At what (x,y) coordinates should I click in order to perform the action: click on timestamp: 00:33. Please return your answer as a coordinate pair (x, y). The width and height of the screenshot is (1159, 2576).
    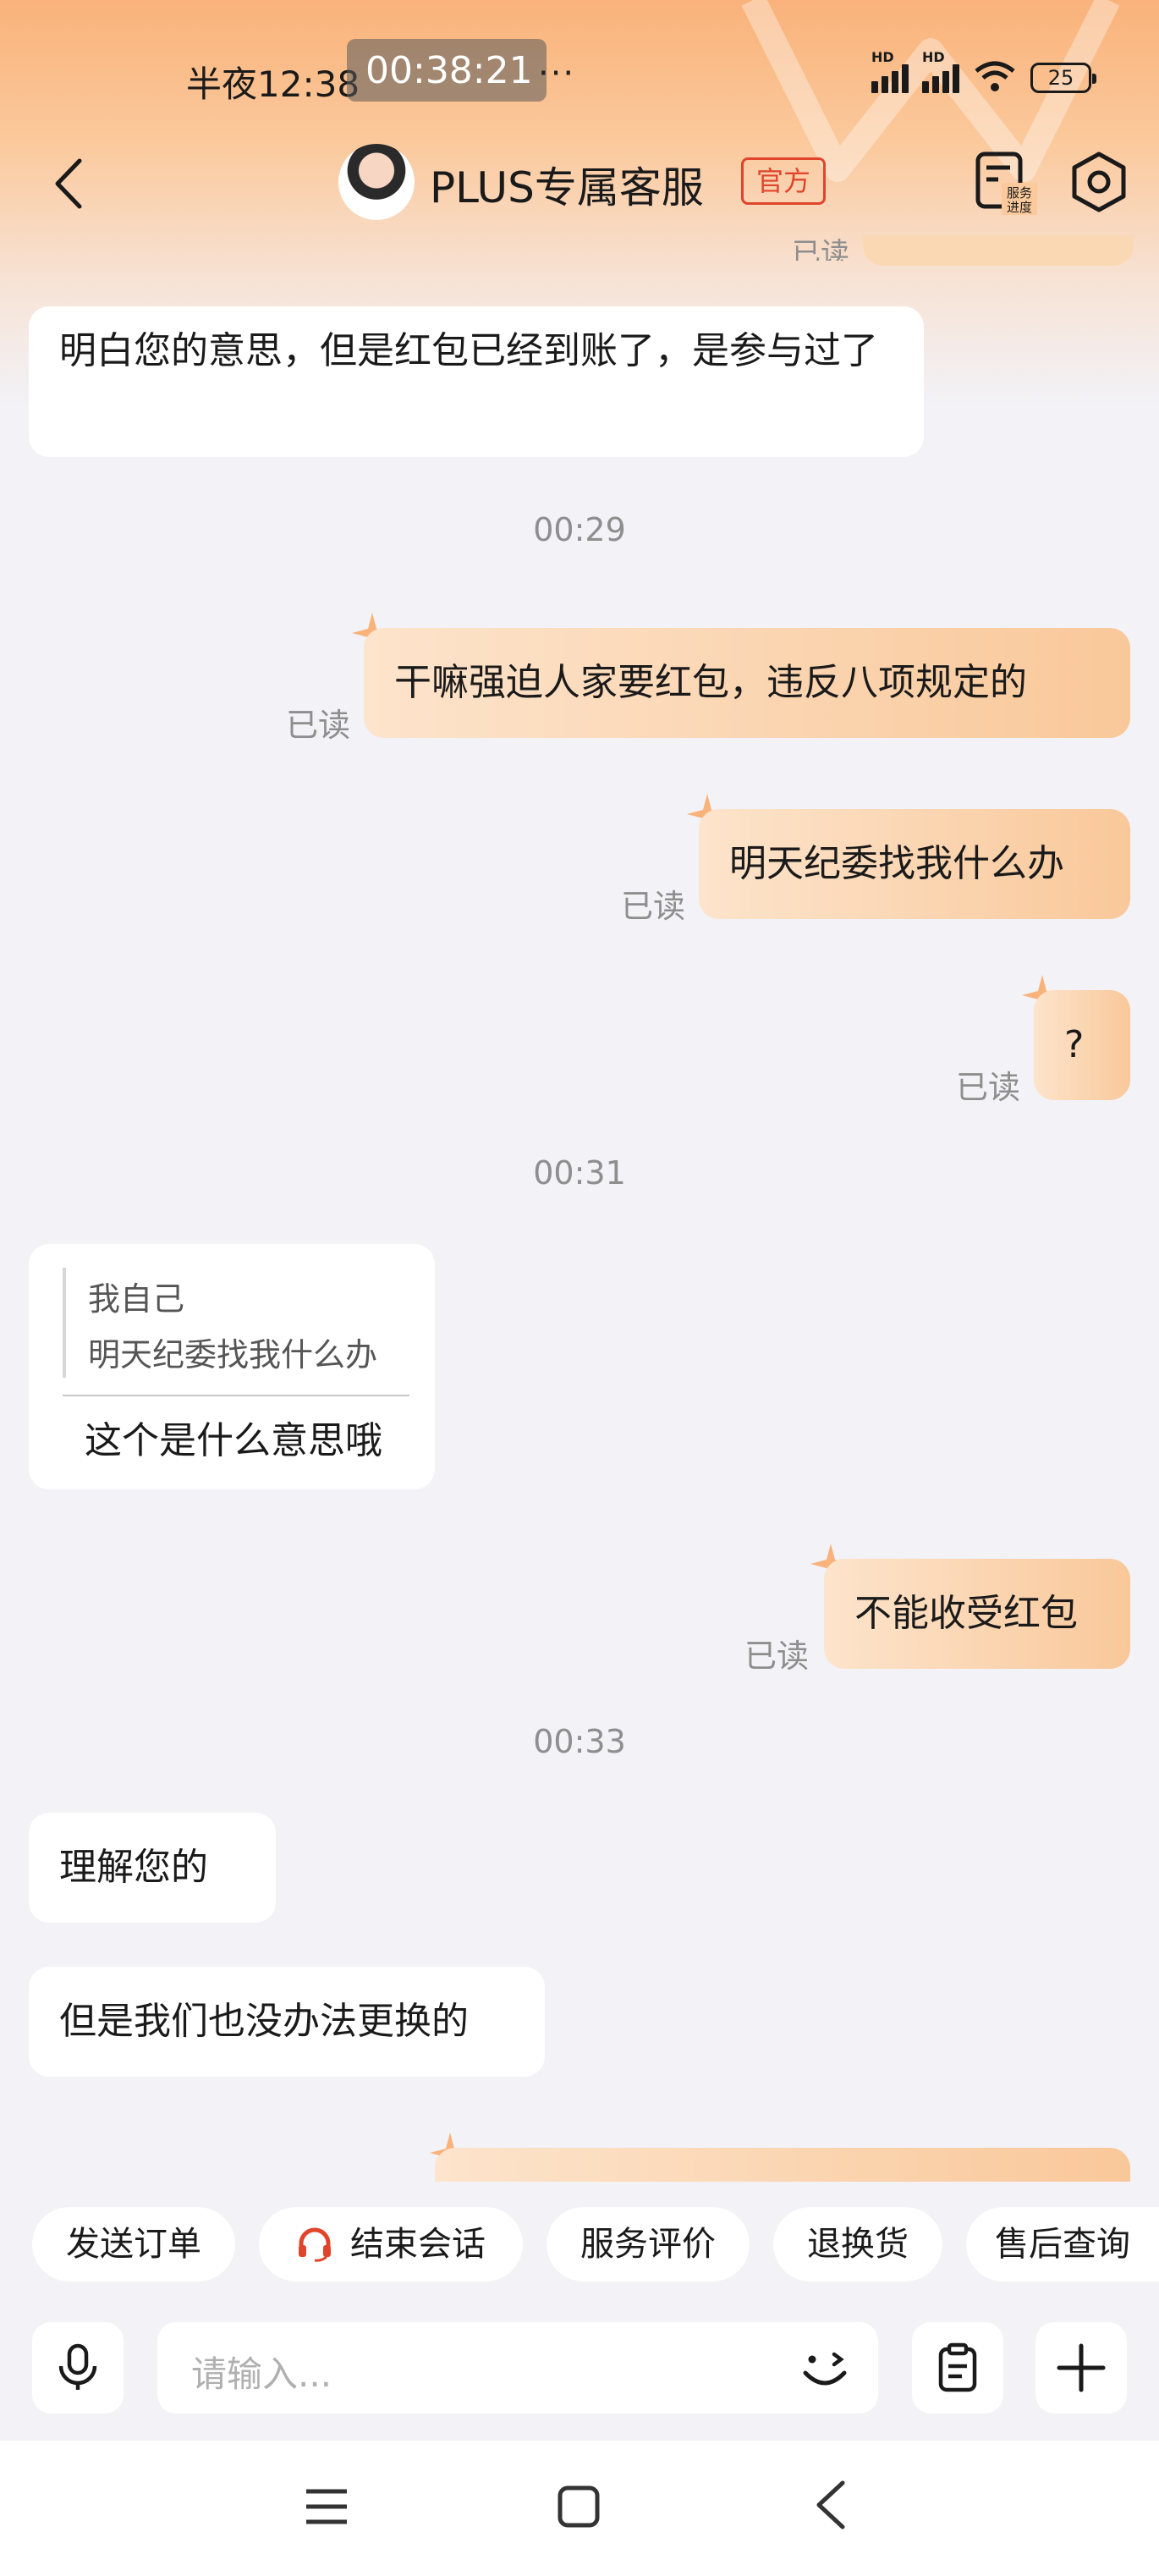
    Looking at the image, I should click on (579, 1741).